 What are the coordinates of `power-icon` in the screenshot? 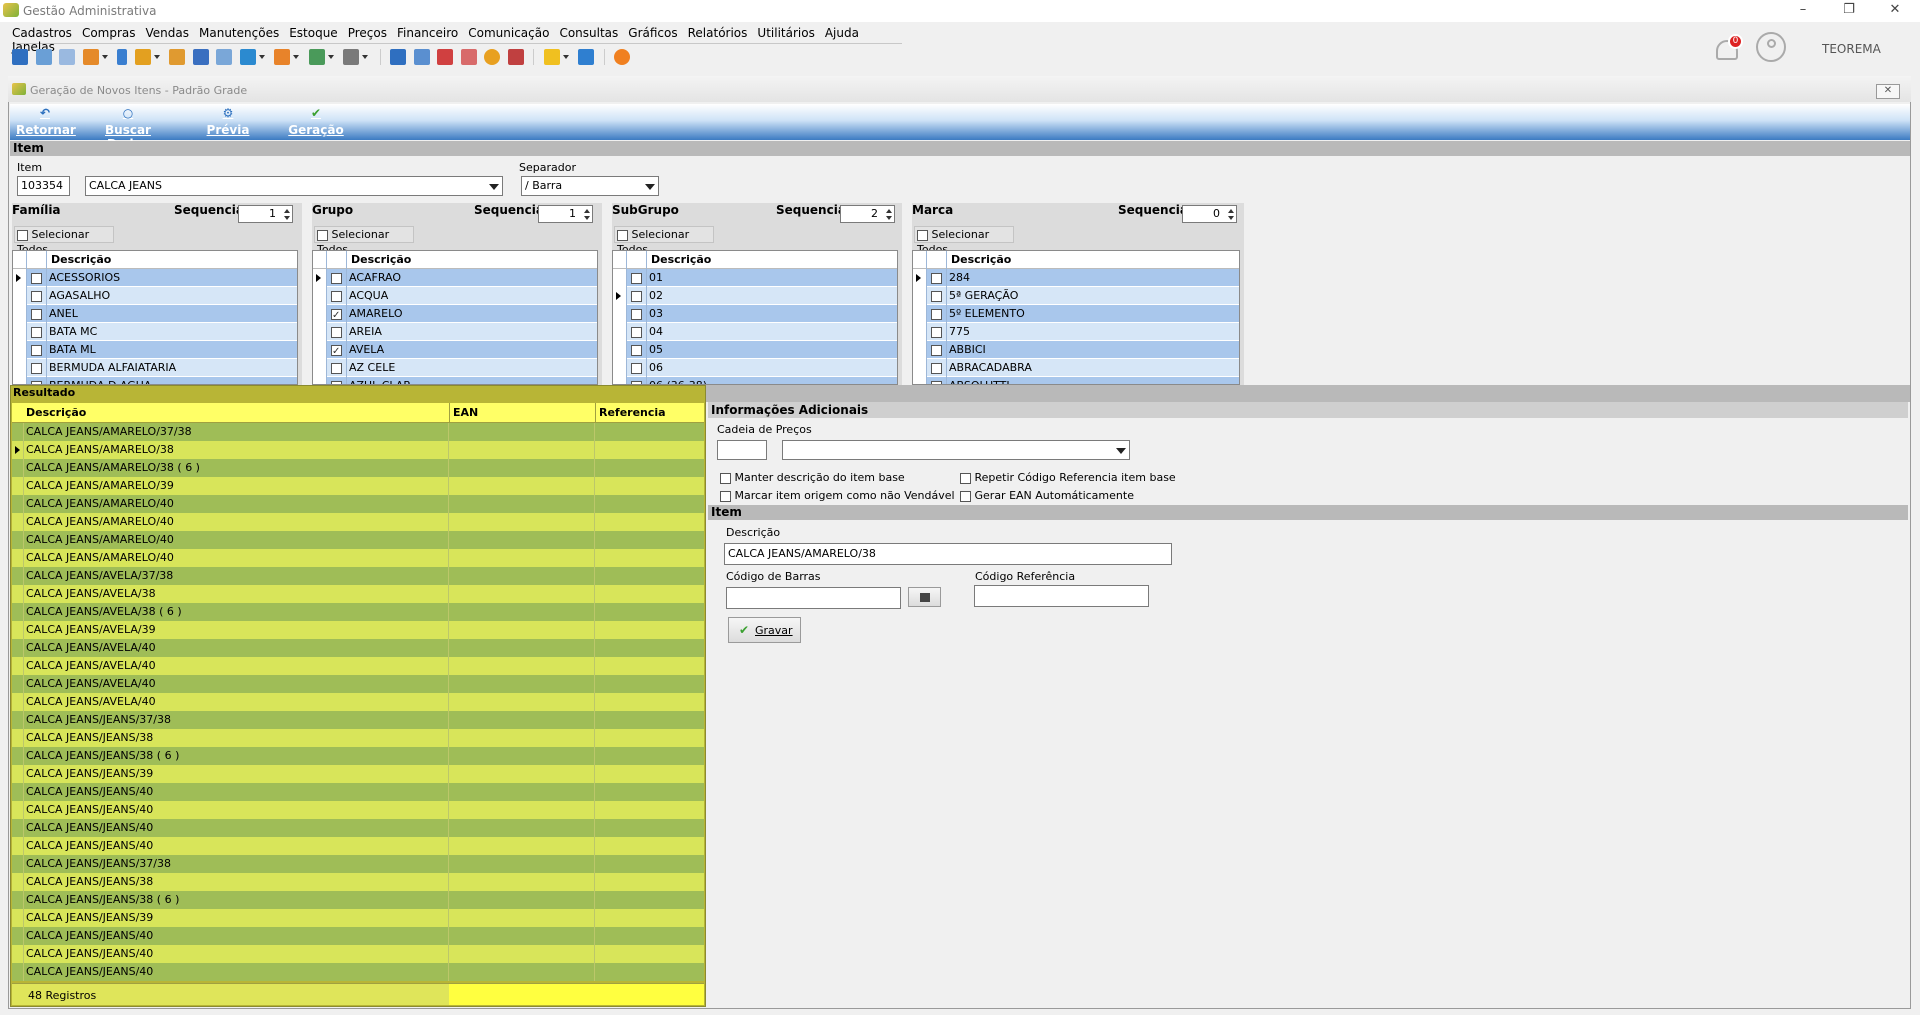 It's located at (622, 57).